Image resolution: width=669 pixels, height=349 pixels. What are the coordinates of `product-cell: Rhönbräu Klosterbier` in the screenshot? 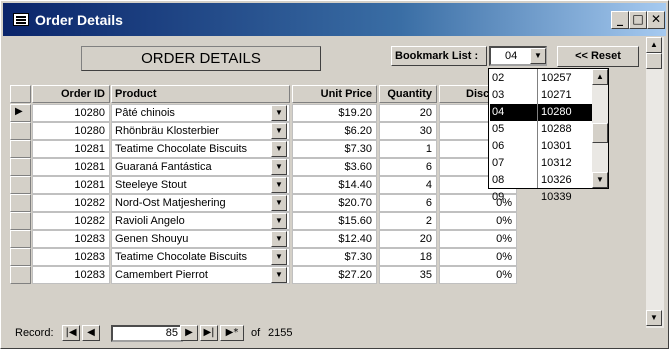 It's located at (200, 131).